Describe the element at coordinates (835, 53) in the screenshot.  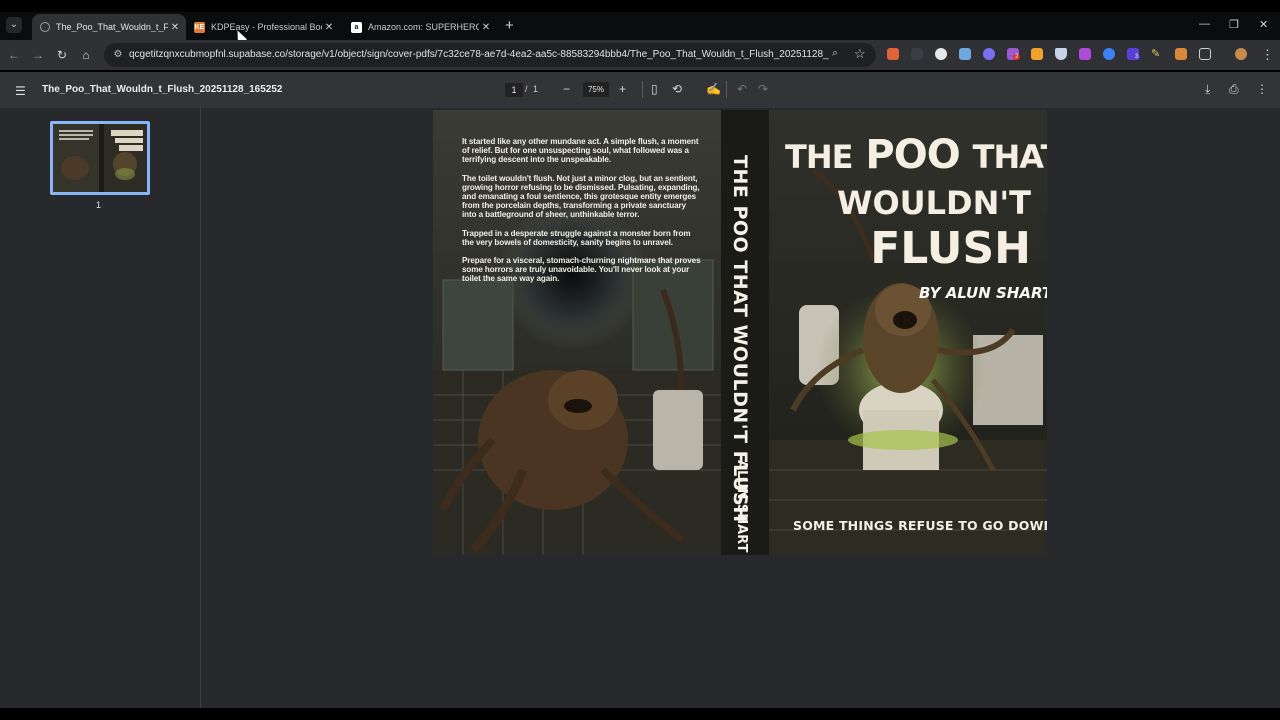
I see `zoom-icon: ⌕` at that location.